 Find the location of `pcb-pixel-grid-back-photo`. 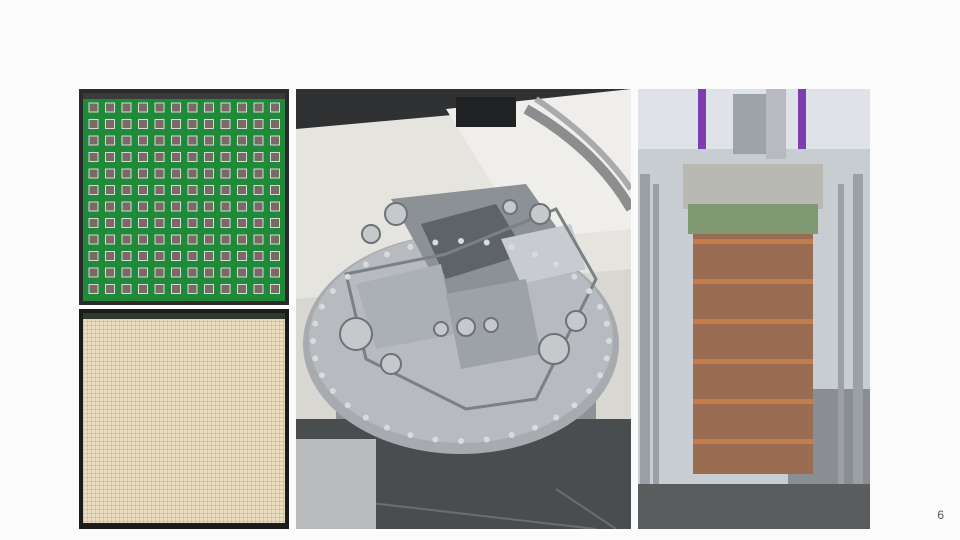

pcb-pixel-grid-back-photo is located at coordinates (184, 419).